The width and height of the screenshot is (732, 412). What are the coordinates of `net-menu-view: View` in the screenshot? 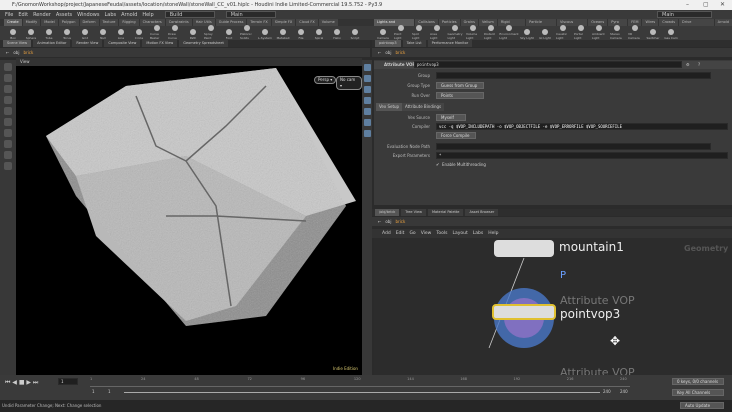 It's located at (426, 233).